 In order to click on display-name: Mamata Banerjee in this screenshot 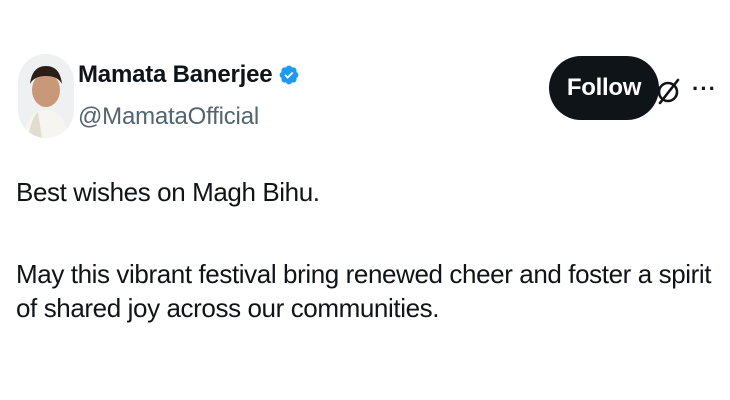, I will do `click(175, 75)`.